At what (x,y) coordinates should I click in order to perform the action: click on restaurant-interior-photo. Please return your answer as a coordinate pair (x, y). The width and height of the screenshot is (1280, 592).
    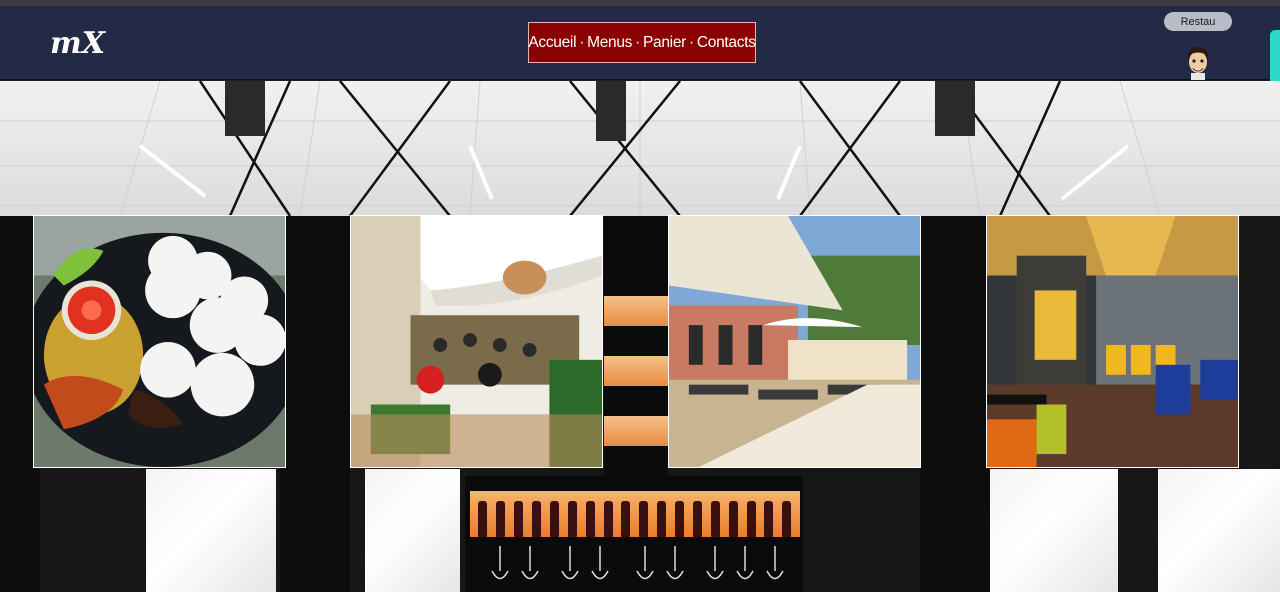
    Looking at the image, I should click on (1112, 341).